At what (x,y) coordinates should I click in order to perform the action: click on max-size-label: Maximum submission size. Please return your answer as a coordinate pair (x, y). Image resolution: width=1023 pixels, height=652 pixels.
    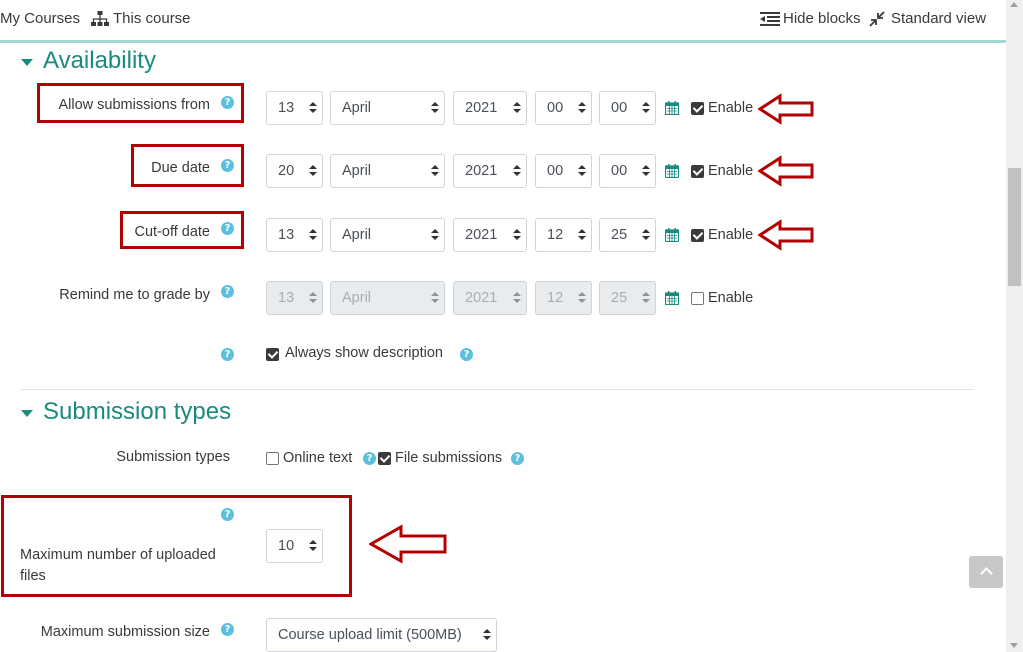
    Looking at the image, I should click on (125, 632).